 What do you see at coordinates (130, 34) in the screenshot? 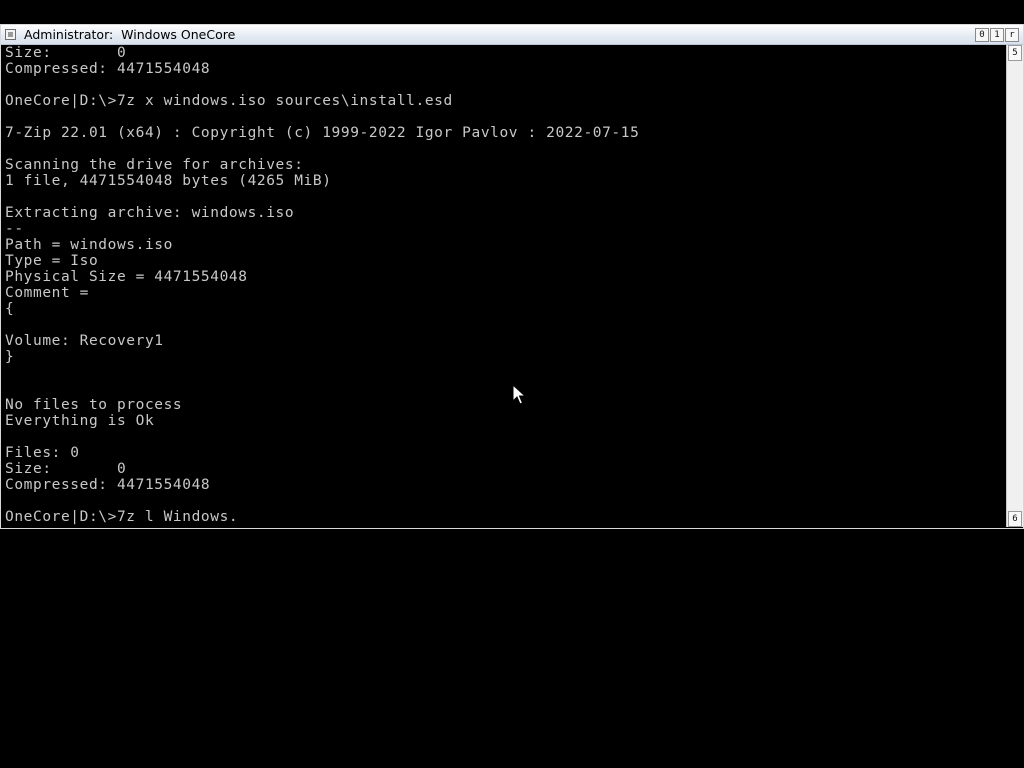
I see `window-title: Administrator: Windows OneCore` at bounding box center [130, 34].